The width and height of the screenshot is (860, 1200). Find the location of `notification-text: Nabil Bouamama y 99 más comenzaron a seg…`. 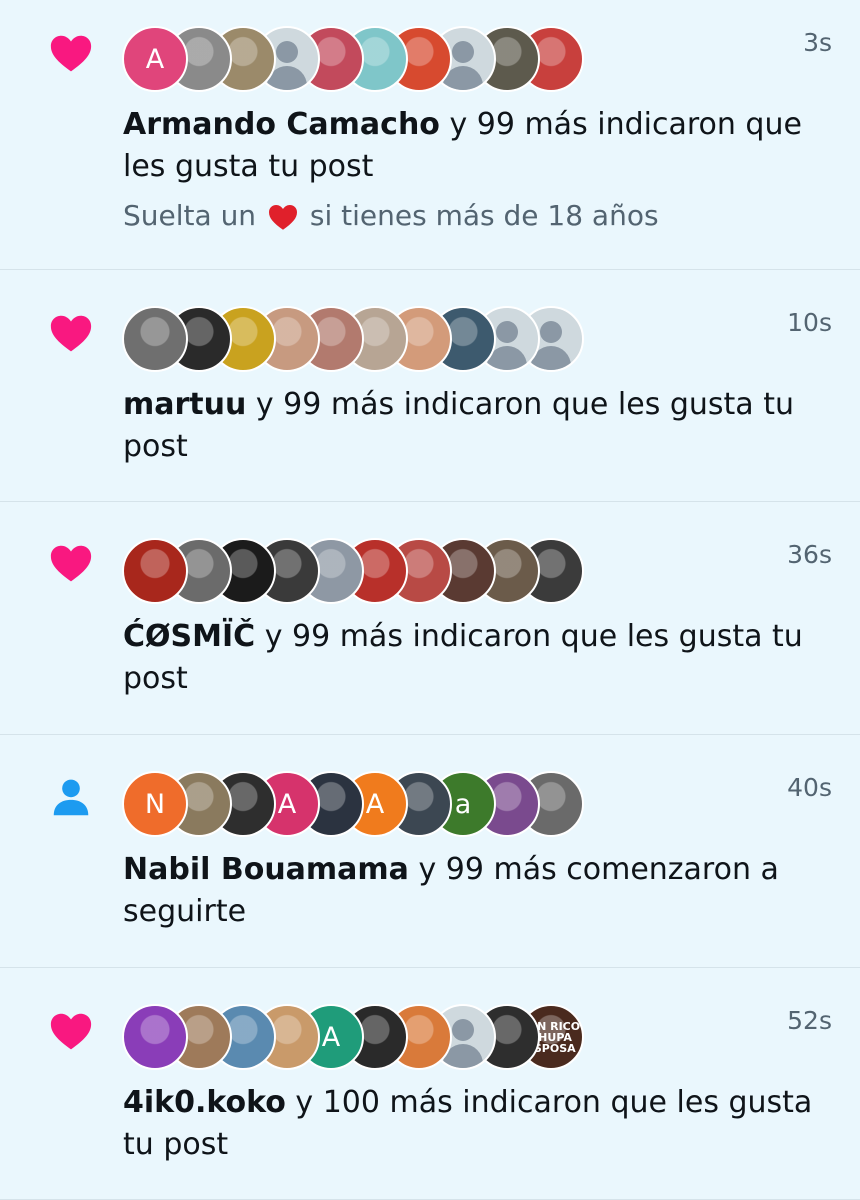

notification-text: Nabil Bouamama y 99 más comenzaron a seg… is located at coordinates (477, 891).